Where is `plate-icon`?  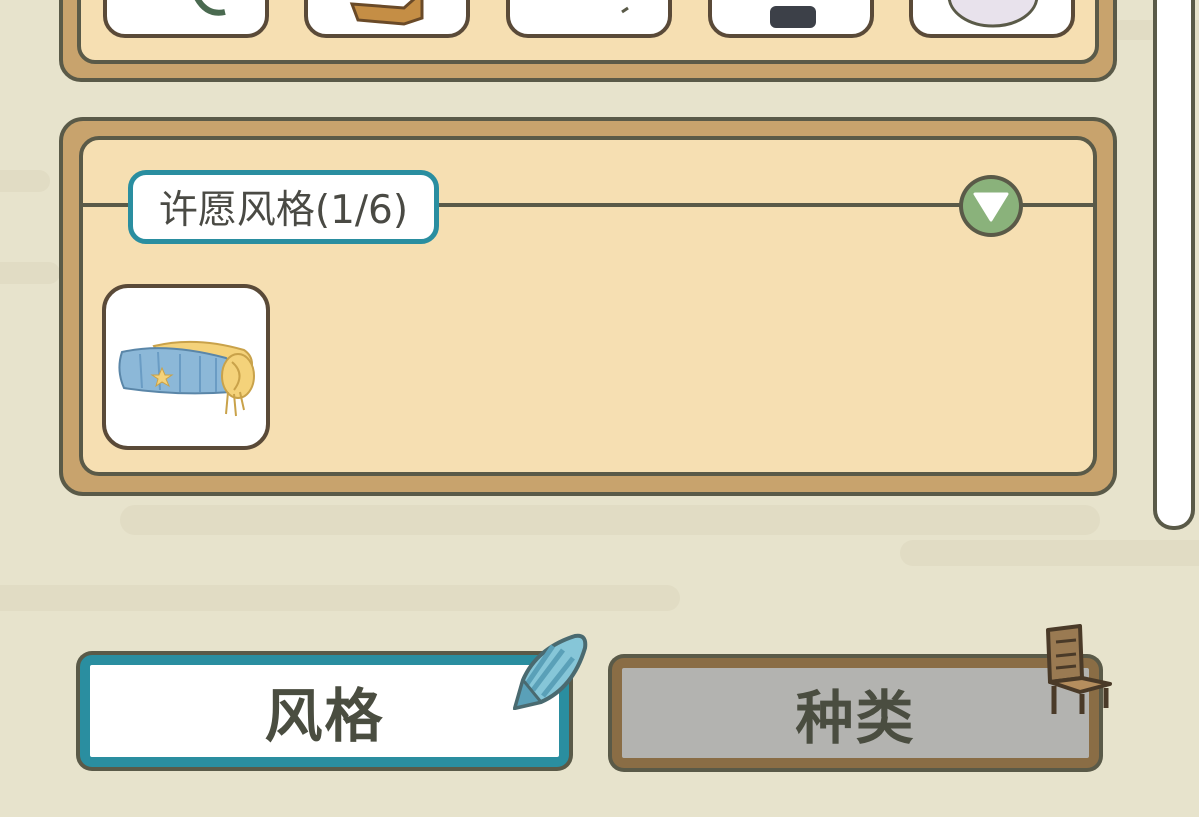
plate-icon is located at coordinates (993, 14).